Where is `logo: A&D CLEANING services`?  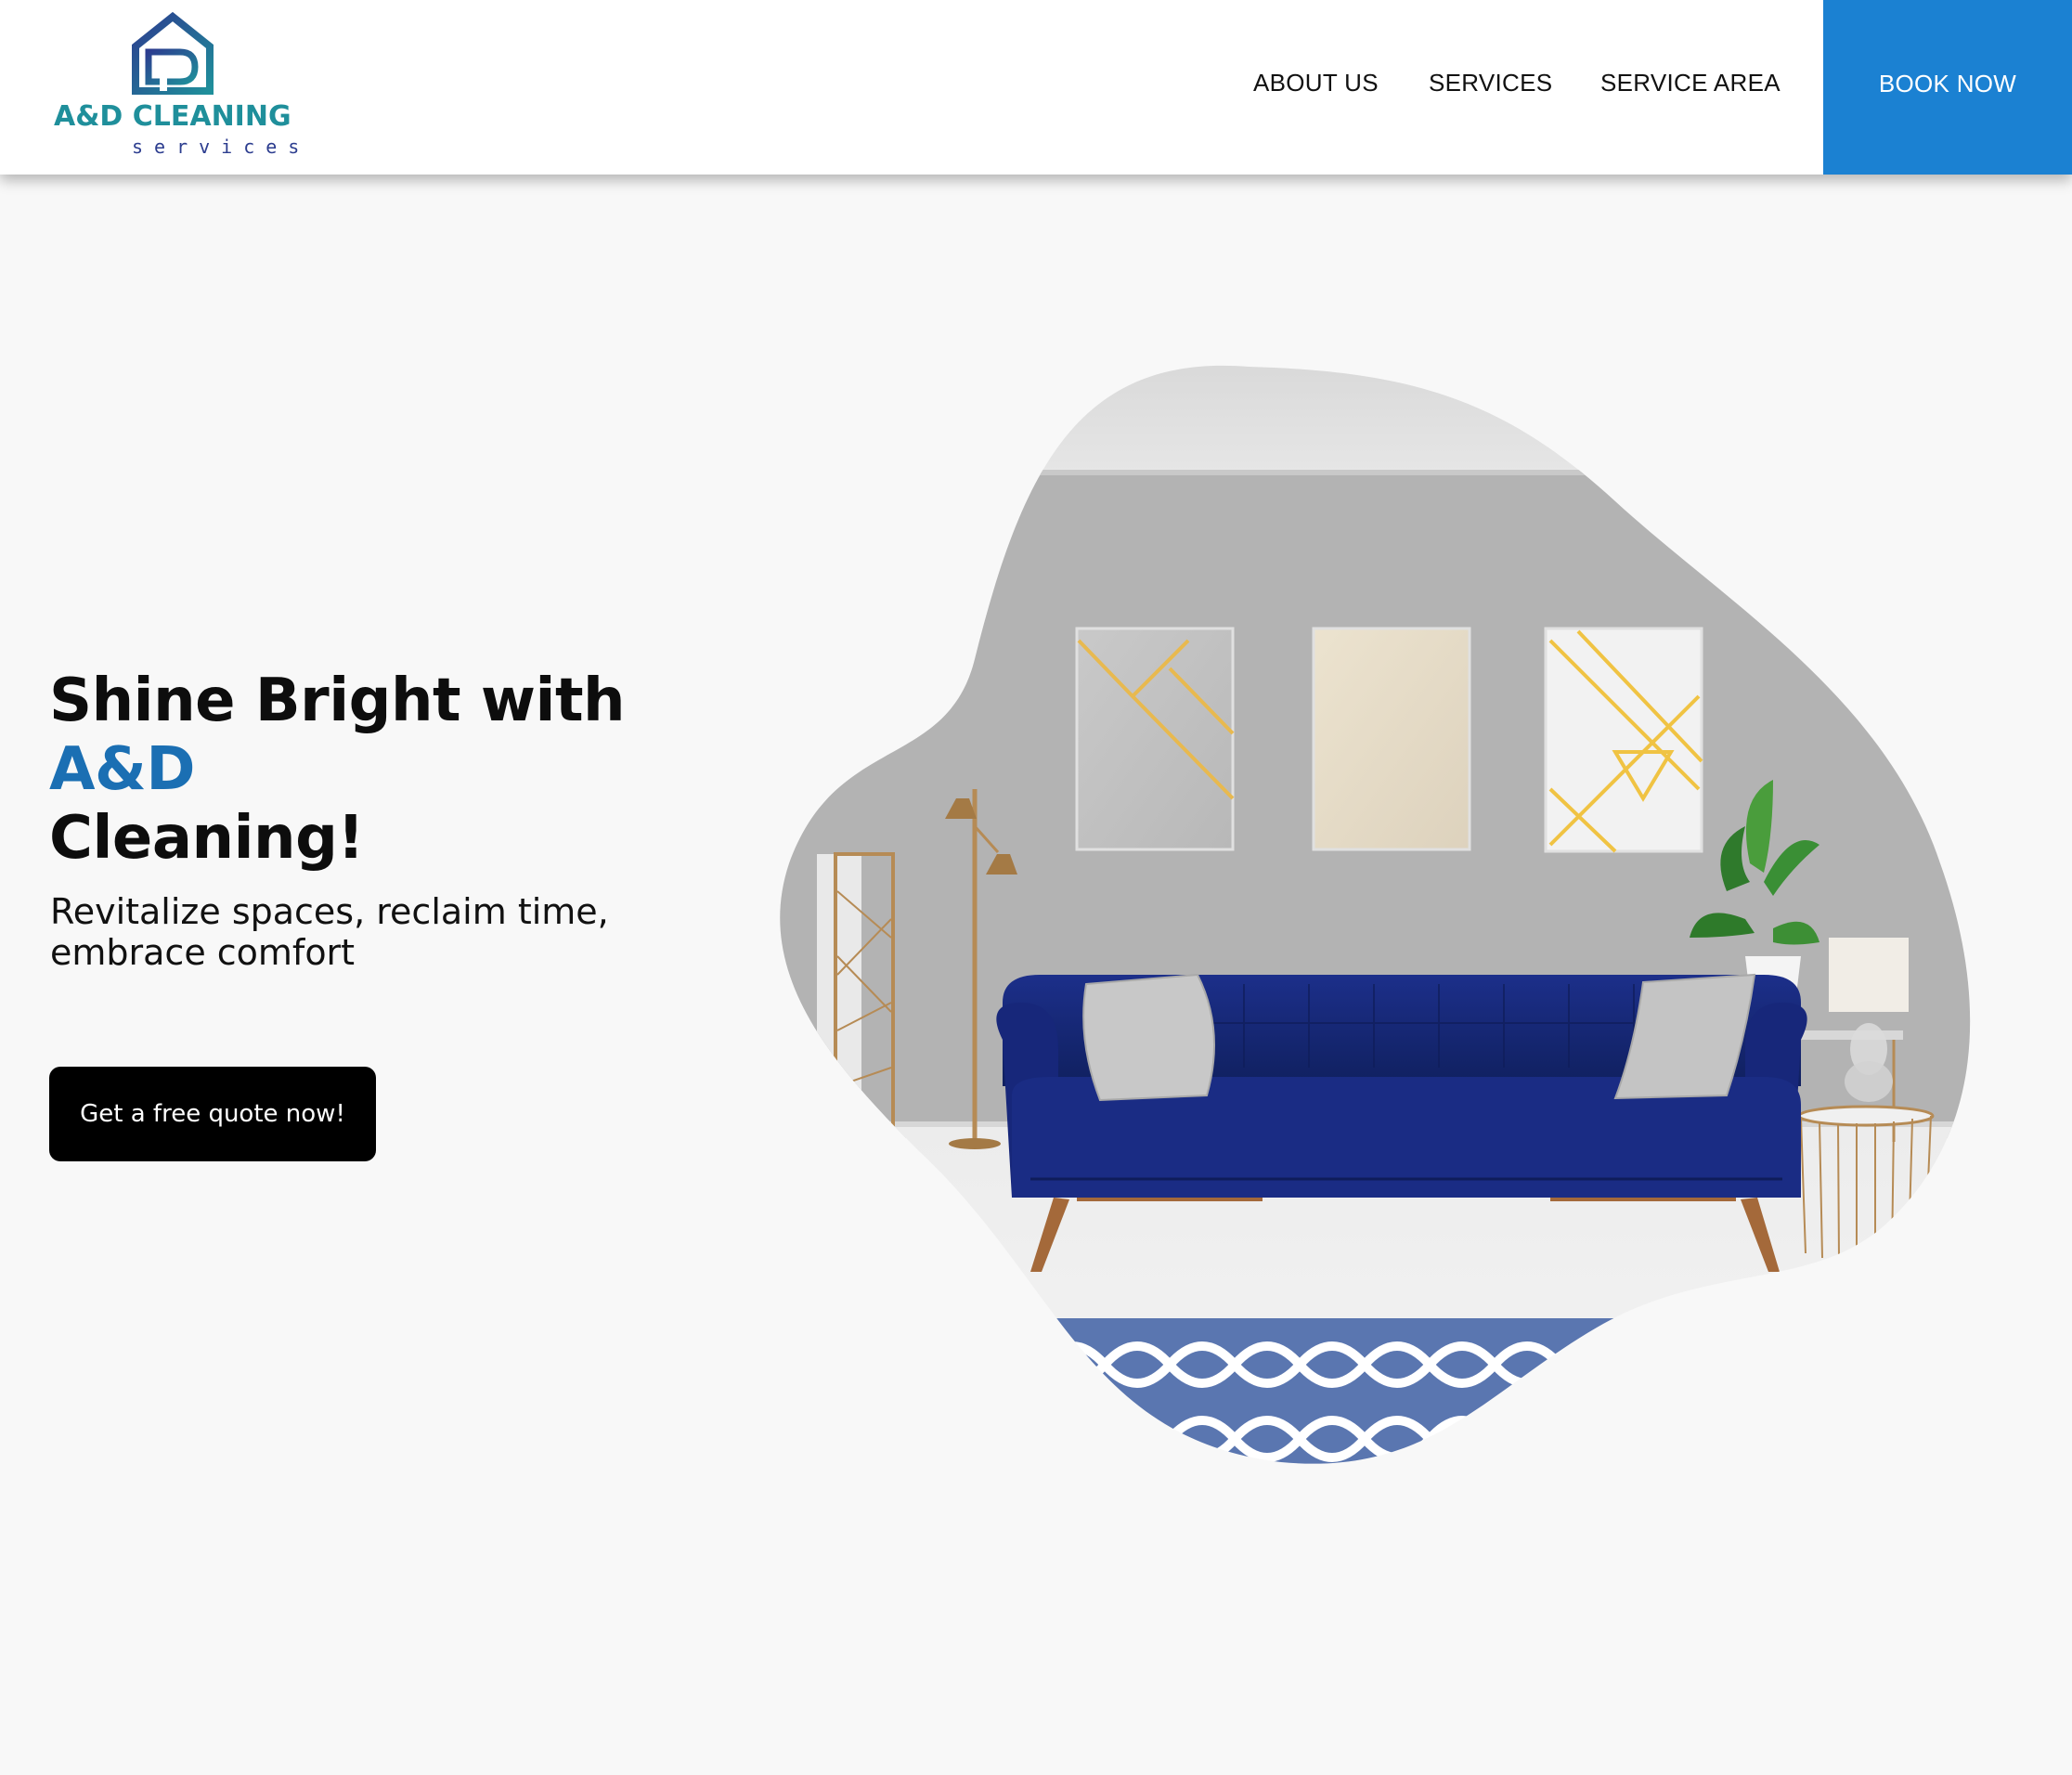 logo: A&D CLEANING services is located at coordinates (177, 85).